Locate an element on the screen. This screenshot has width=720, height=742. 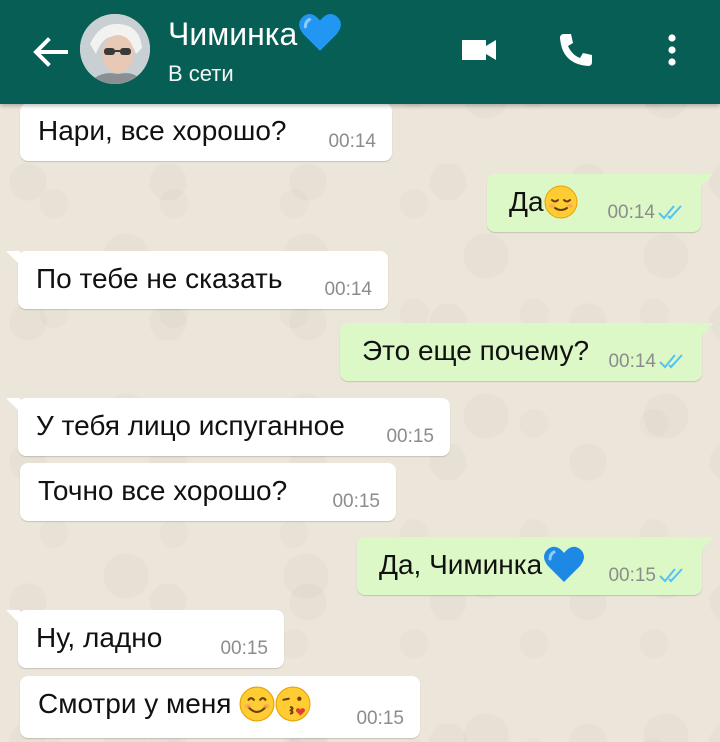
message-text: Да is located at coordinates (543, 202).